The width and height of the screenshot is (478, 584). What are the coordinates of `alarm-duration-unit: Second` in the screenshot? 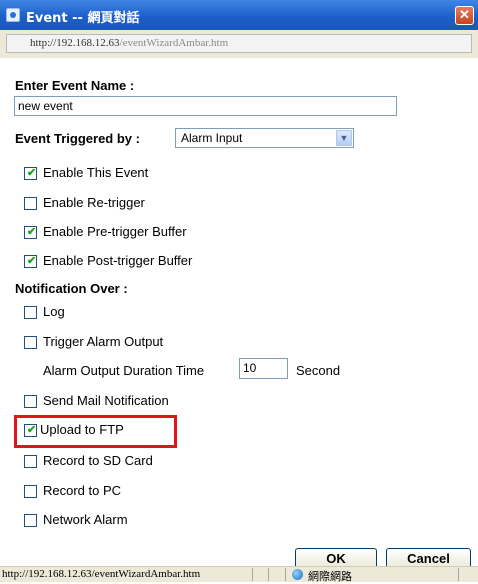 It's located at (318, 370).